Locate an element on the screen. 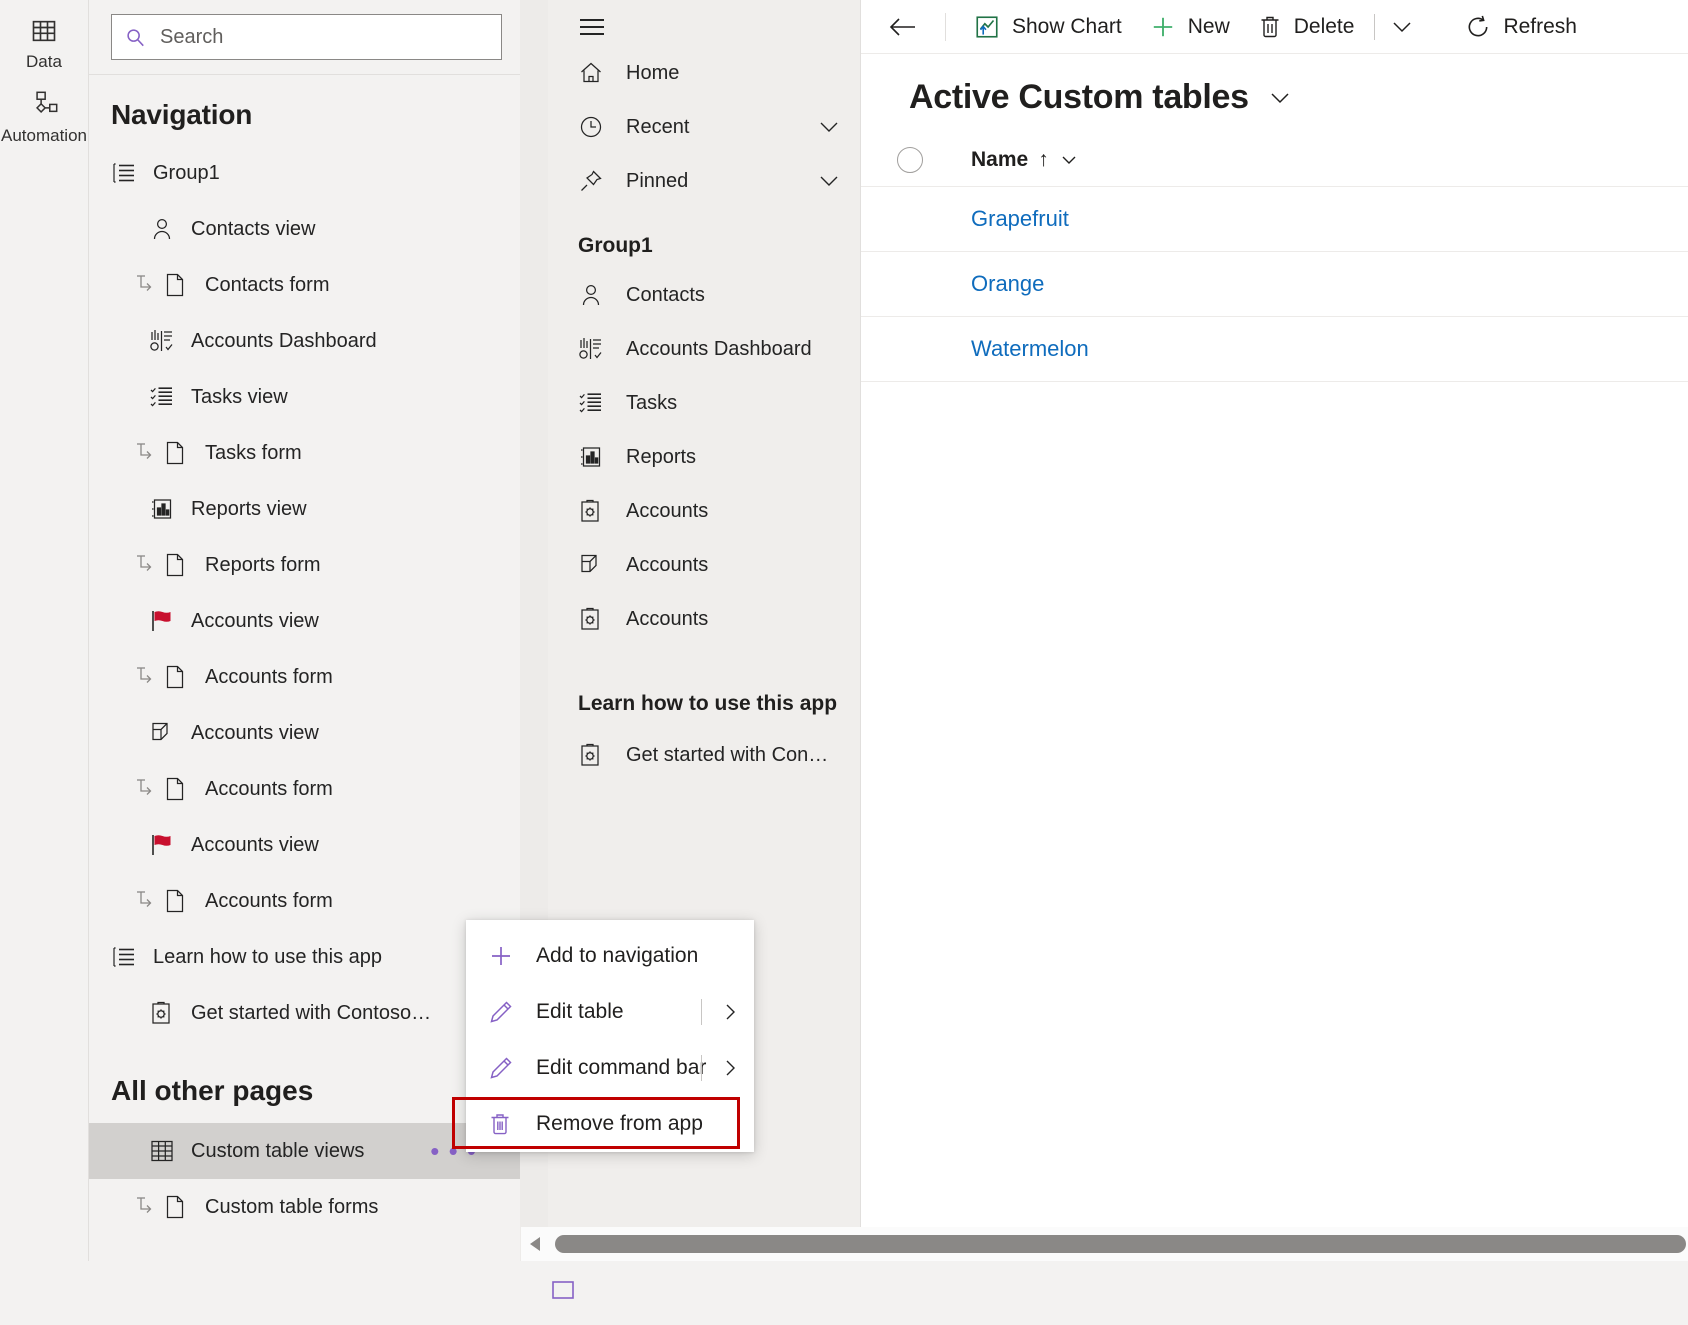 The image size is (1688, 1325). overflow-chevron-down-icon is located at coordinates (1402, 27).